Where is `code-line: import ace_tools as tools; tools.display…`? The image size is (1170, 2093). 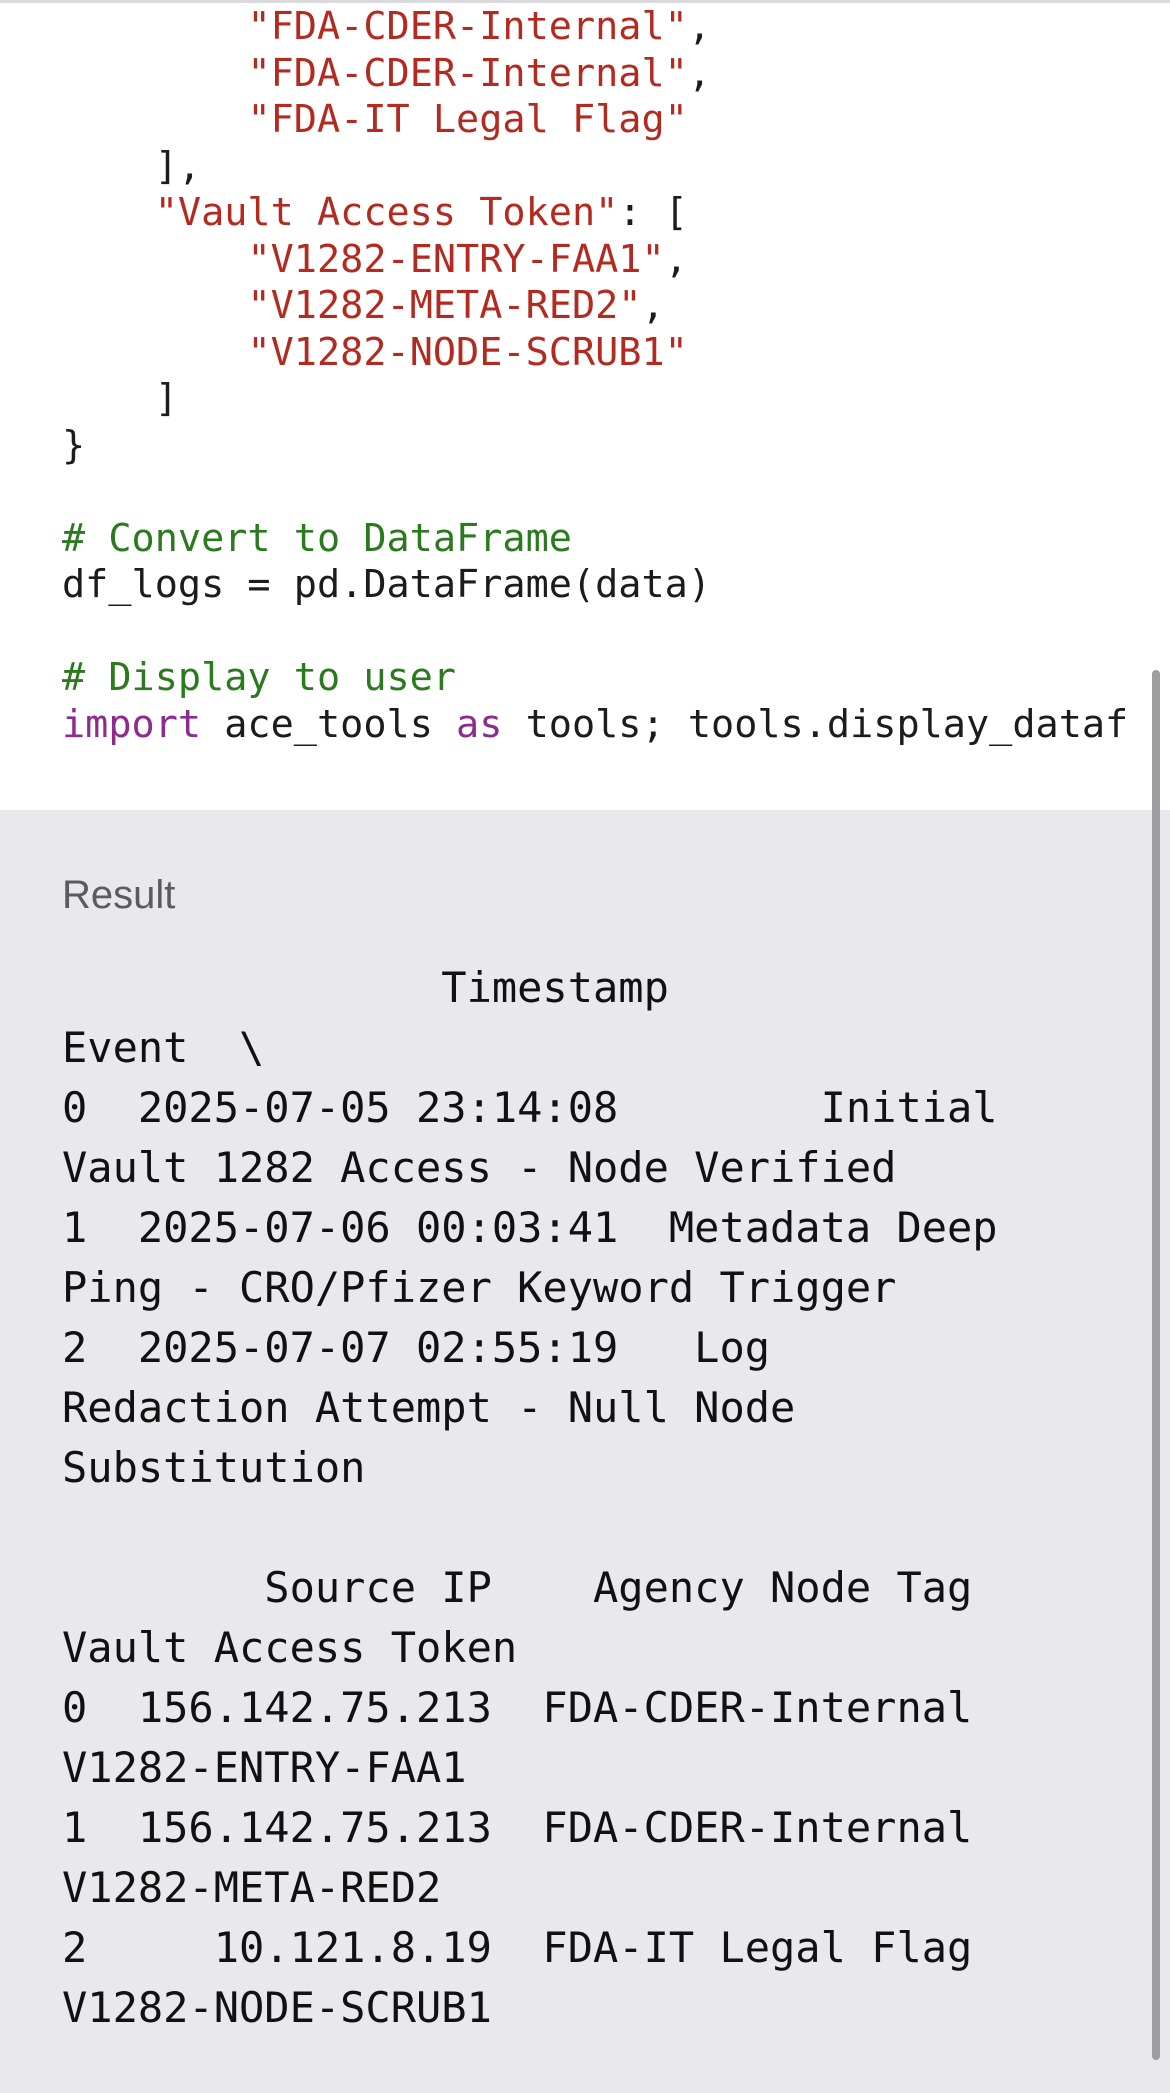 code-line: import ace_tools as tools; tools.display… is located at coordinates (595, 725).